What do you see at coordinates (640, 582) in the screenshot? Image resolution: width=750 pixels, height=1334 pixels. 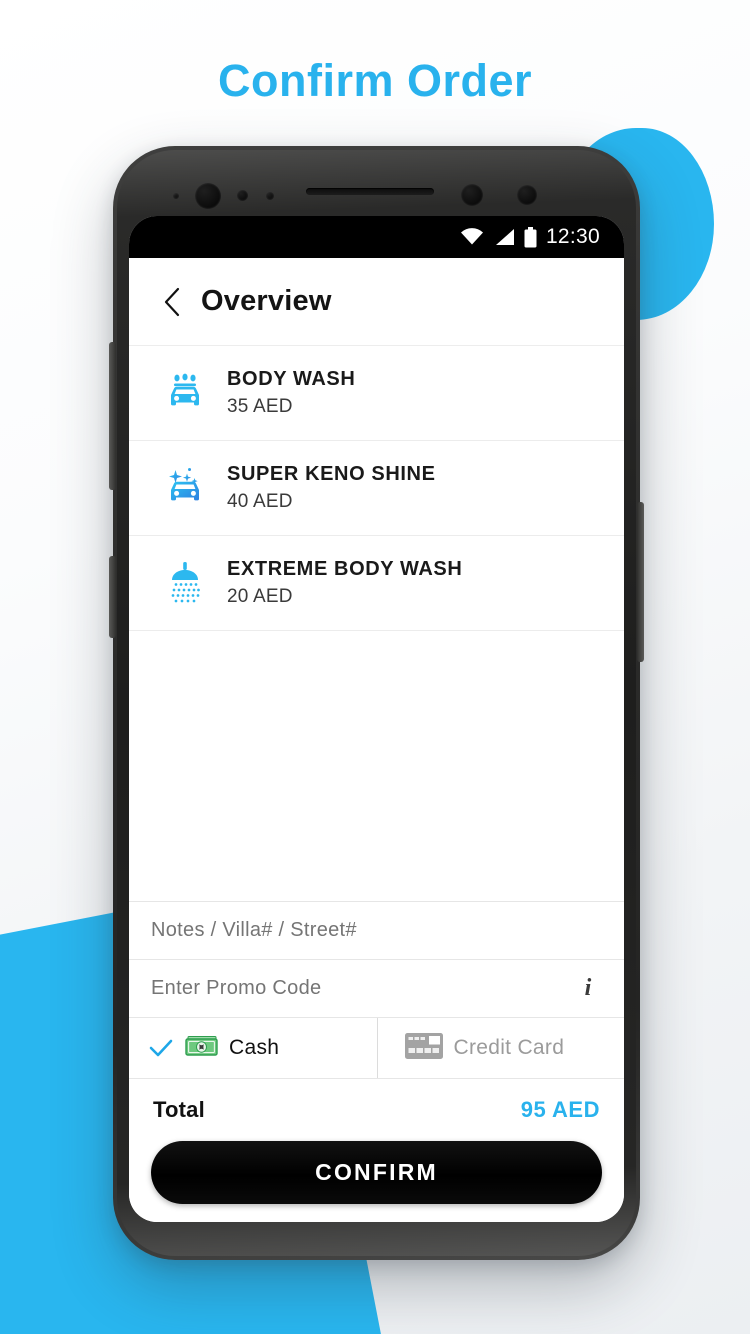 I see `power-button` at bounding box center [640, 582].